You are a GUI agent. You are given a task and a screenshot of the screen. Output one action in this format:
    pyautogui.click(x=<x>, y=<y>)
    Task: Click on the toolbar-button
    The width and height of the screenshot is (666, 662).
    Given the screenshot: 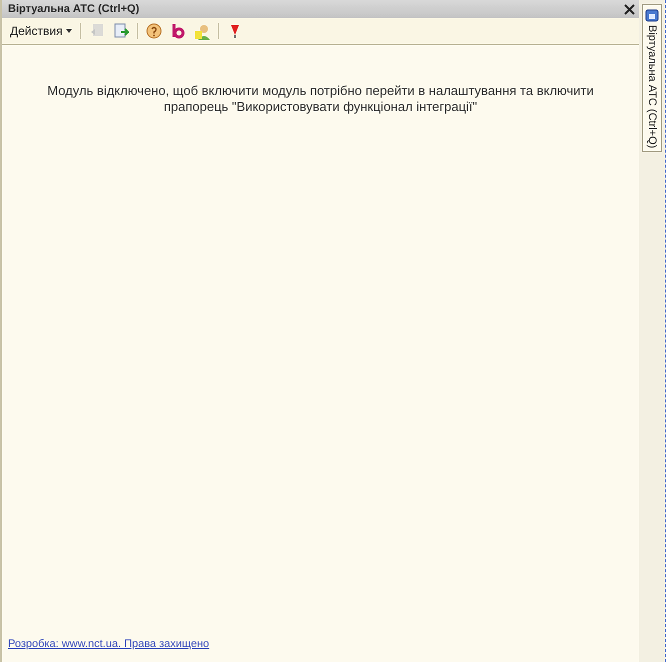 What is the action you would take?
    pyautogui.click(x=154, y=31)
    